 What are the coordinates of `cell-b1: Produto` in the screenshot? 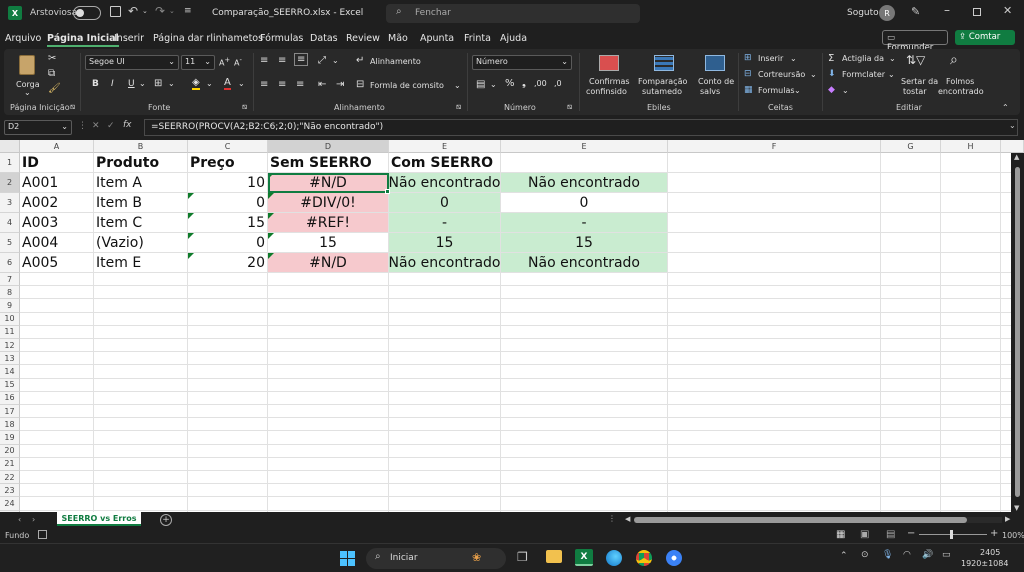 It's located at (141, 163).